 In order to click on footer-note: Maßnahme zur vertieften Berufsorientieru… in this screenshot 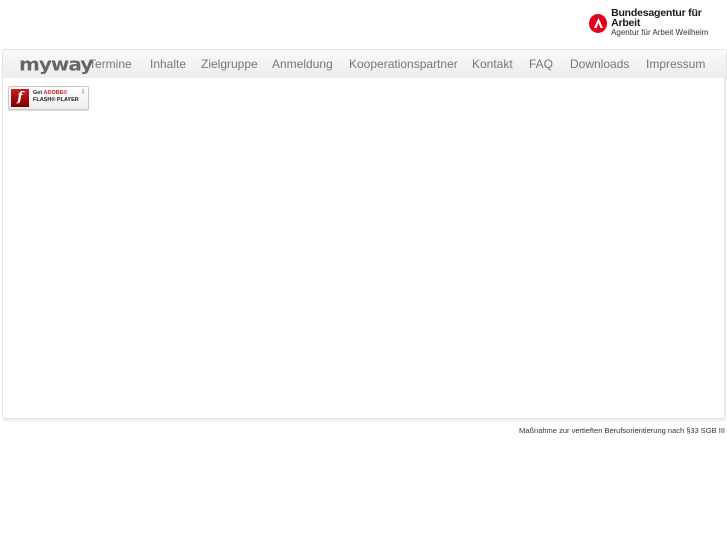, I will do `click(622, 430)`.